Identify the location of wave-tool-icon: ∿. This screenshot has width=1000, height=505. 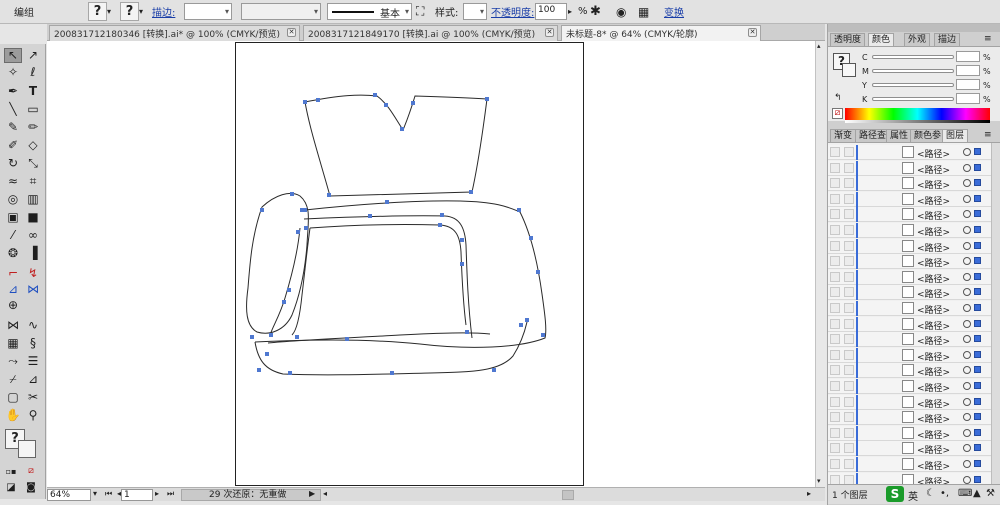
(33, 325).